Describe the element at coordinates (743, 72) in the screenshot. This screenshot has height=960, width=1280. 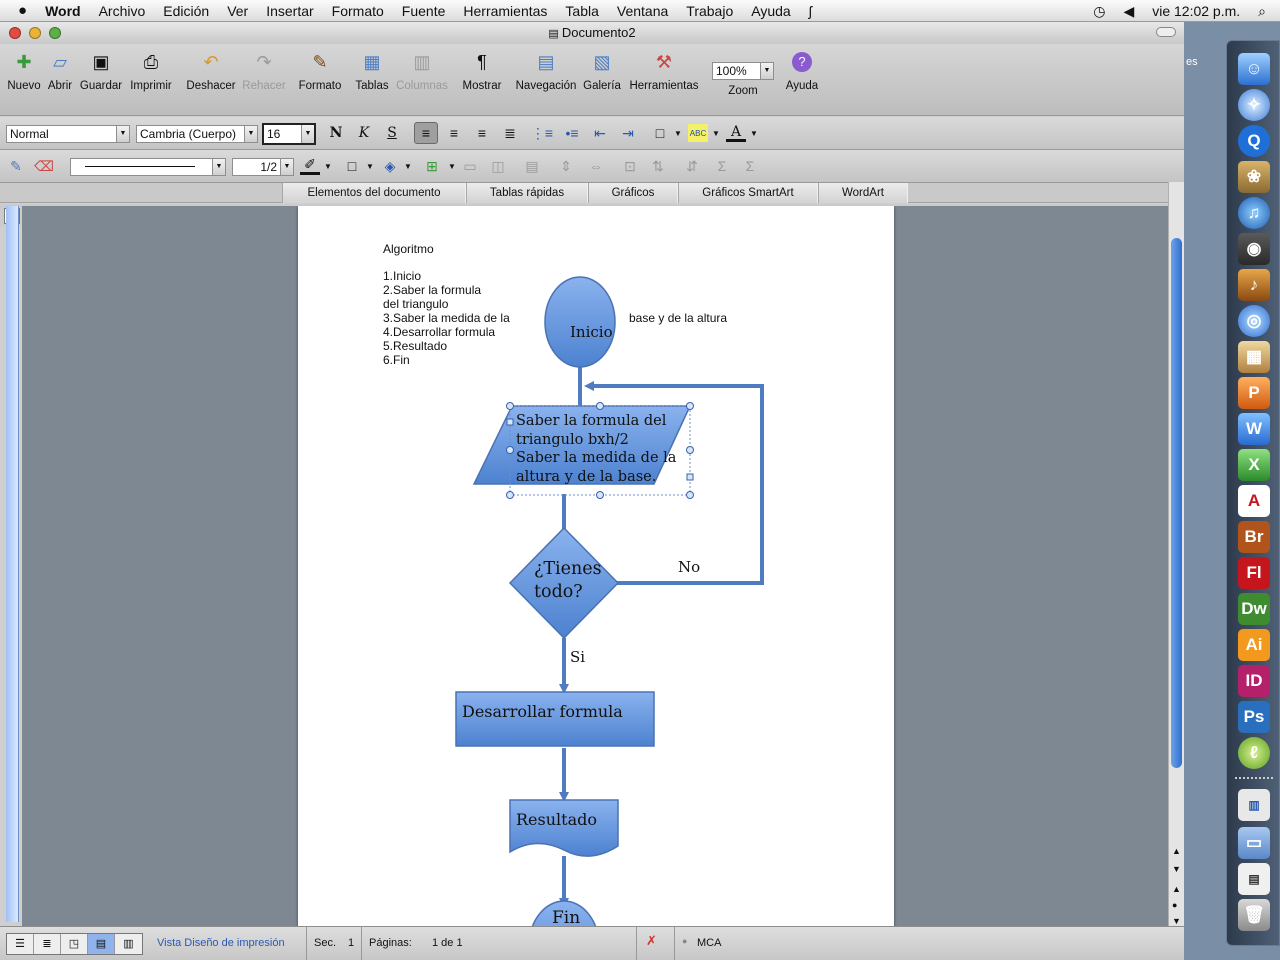
I see `zoom-control: 100% ▼ Zoom` at that location.